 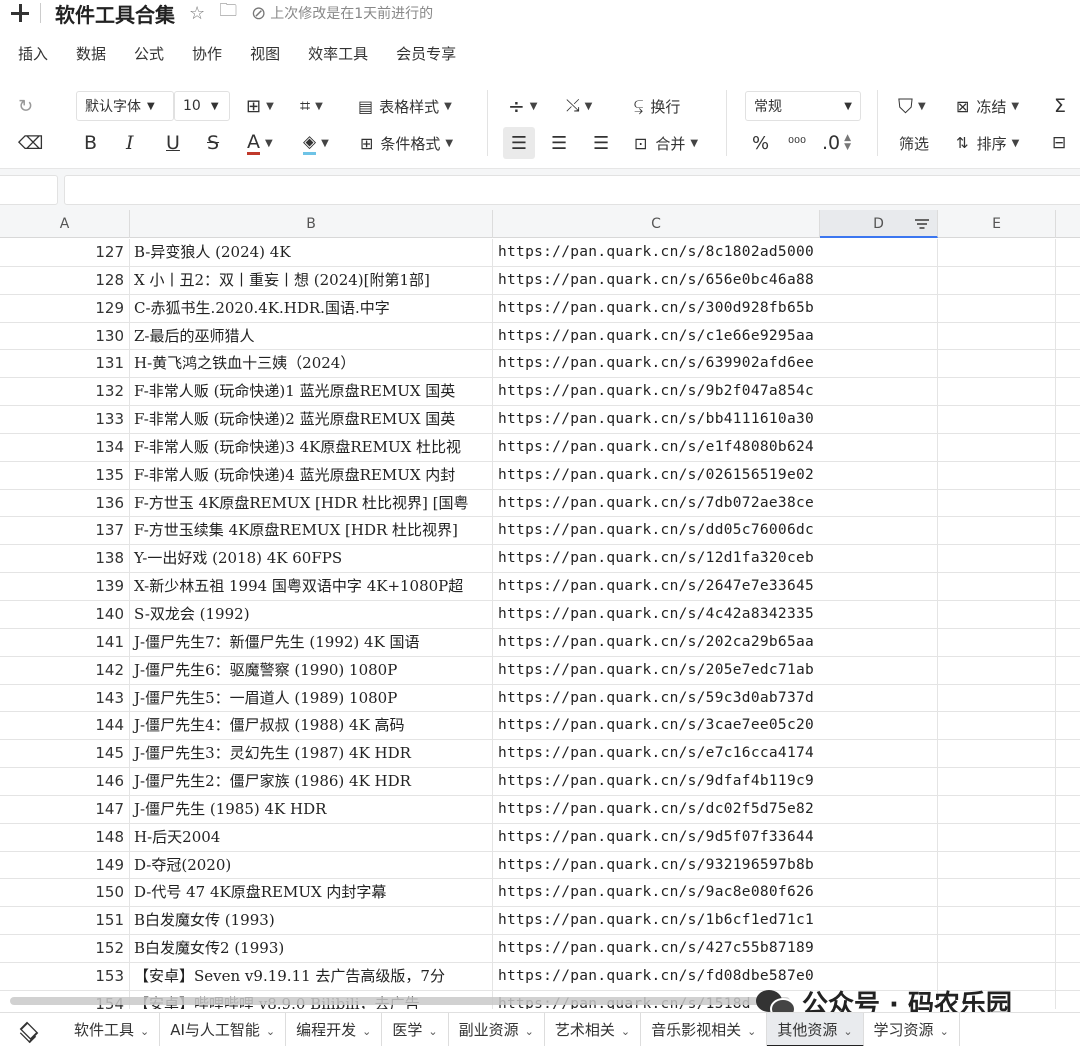 What do you see at coordinates (228, 14) in the screenshot?
I see `folder-icon: 🗀` at bounding box center [228, 14].